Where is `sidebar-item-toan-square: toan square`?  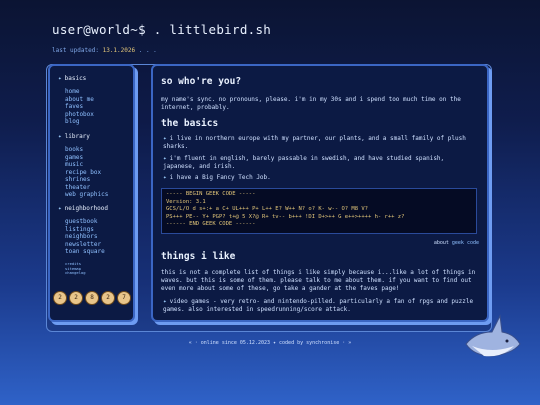
sidebar-item-toan-square: toan square is located at coordinates (85, 252).